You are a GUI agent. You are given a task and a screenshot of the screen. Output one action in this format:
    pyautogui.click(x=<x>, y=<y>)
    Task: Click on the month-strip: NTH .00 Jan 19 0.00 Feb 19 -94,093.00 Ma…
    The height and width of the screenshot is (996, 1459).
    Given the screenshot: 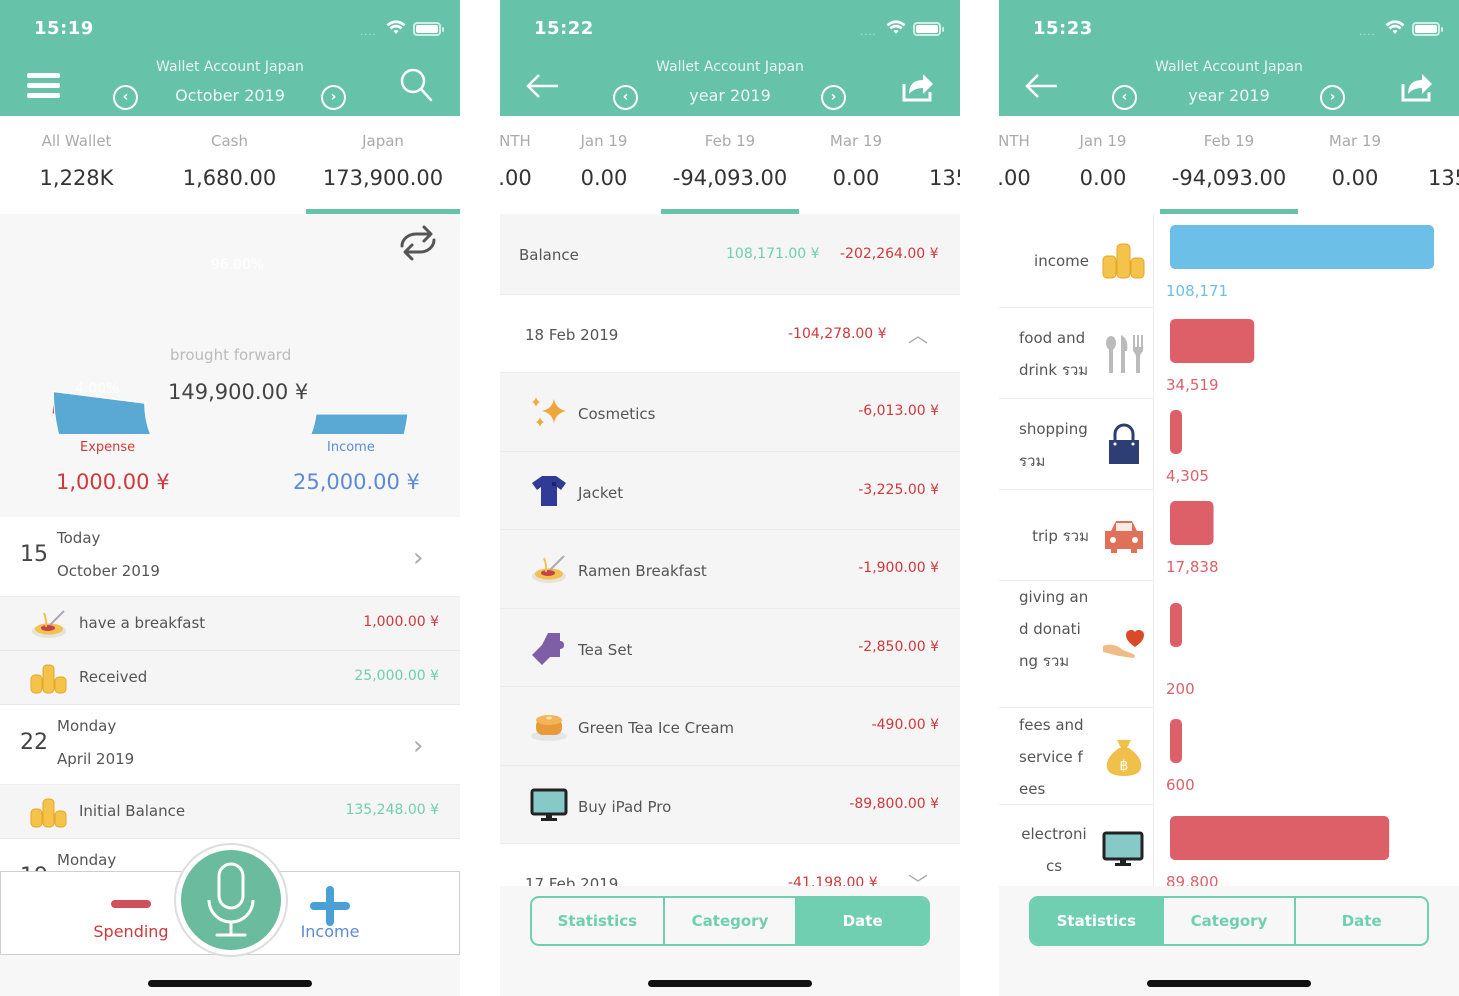 What is the action you would take?
    pyautogui.click(x=1229, y=165)
    